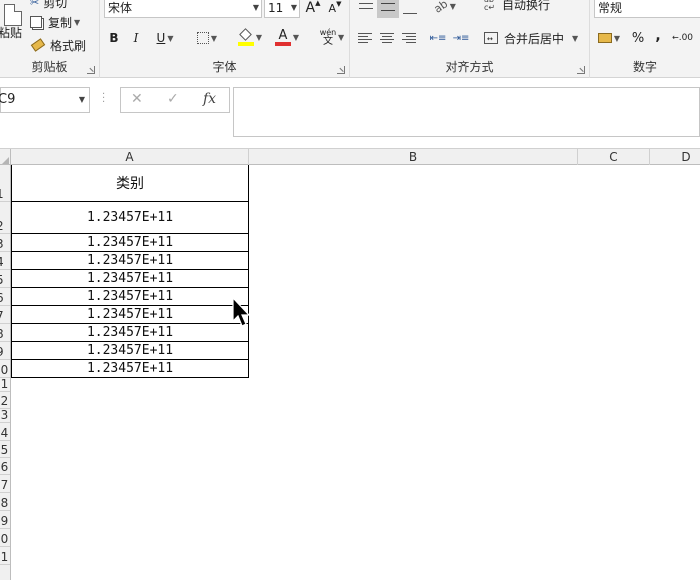  Describe the element at coordinates (45, 100) in the screenshot. I see `name-box: C9 ▼` at that location.